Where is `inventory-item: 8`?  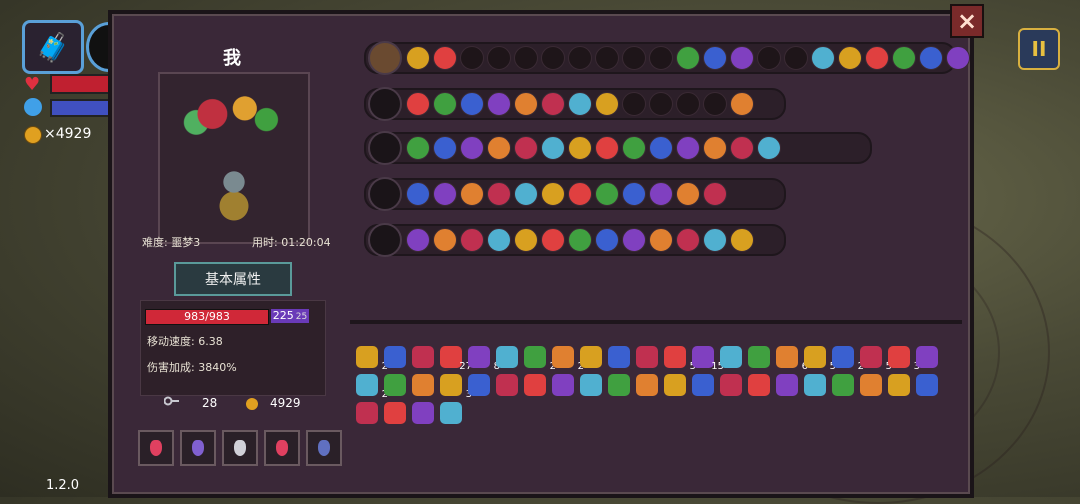 inventory-item: 8 is located at coordinates (484, 359).